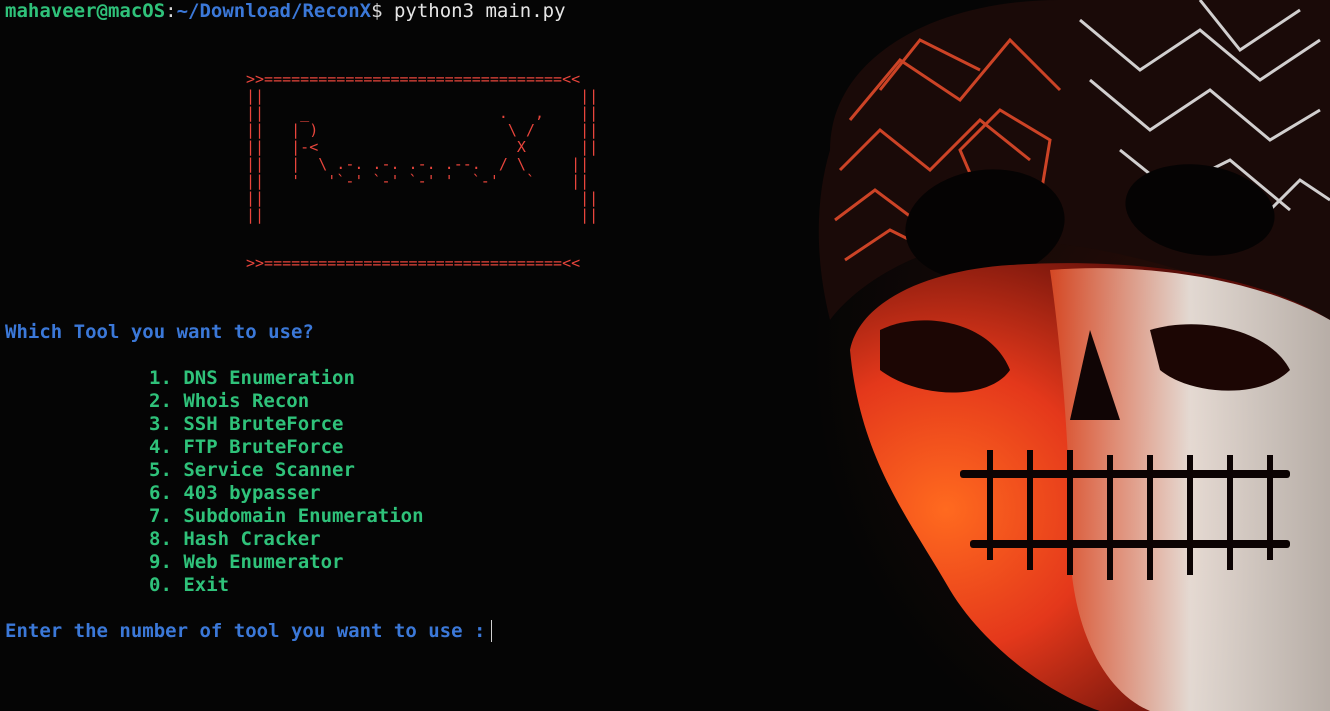 Image resolution: width=1330 pixels, height=711 pixels. What do you see at coordinates (246, 562) in the screenshot?
I see `menu-item-web-enumerator: 9. Web Enumerator` at bounding box center [246, 562].